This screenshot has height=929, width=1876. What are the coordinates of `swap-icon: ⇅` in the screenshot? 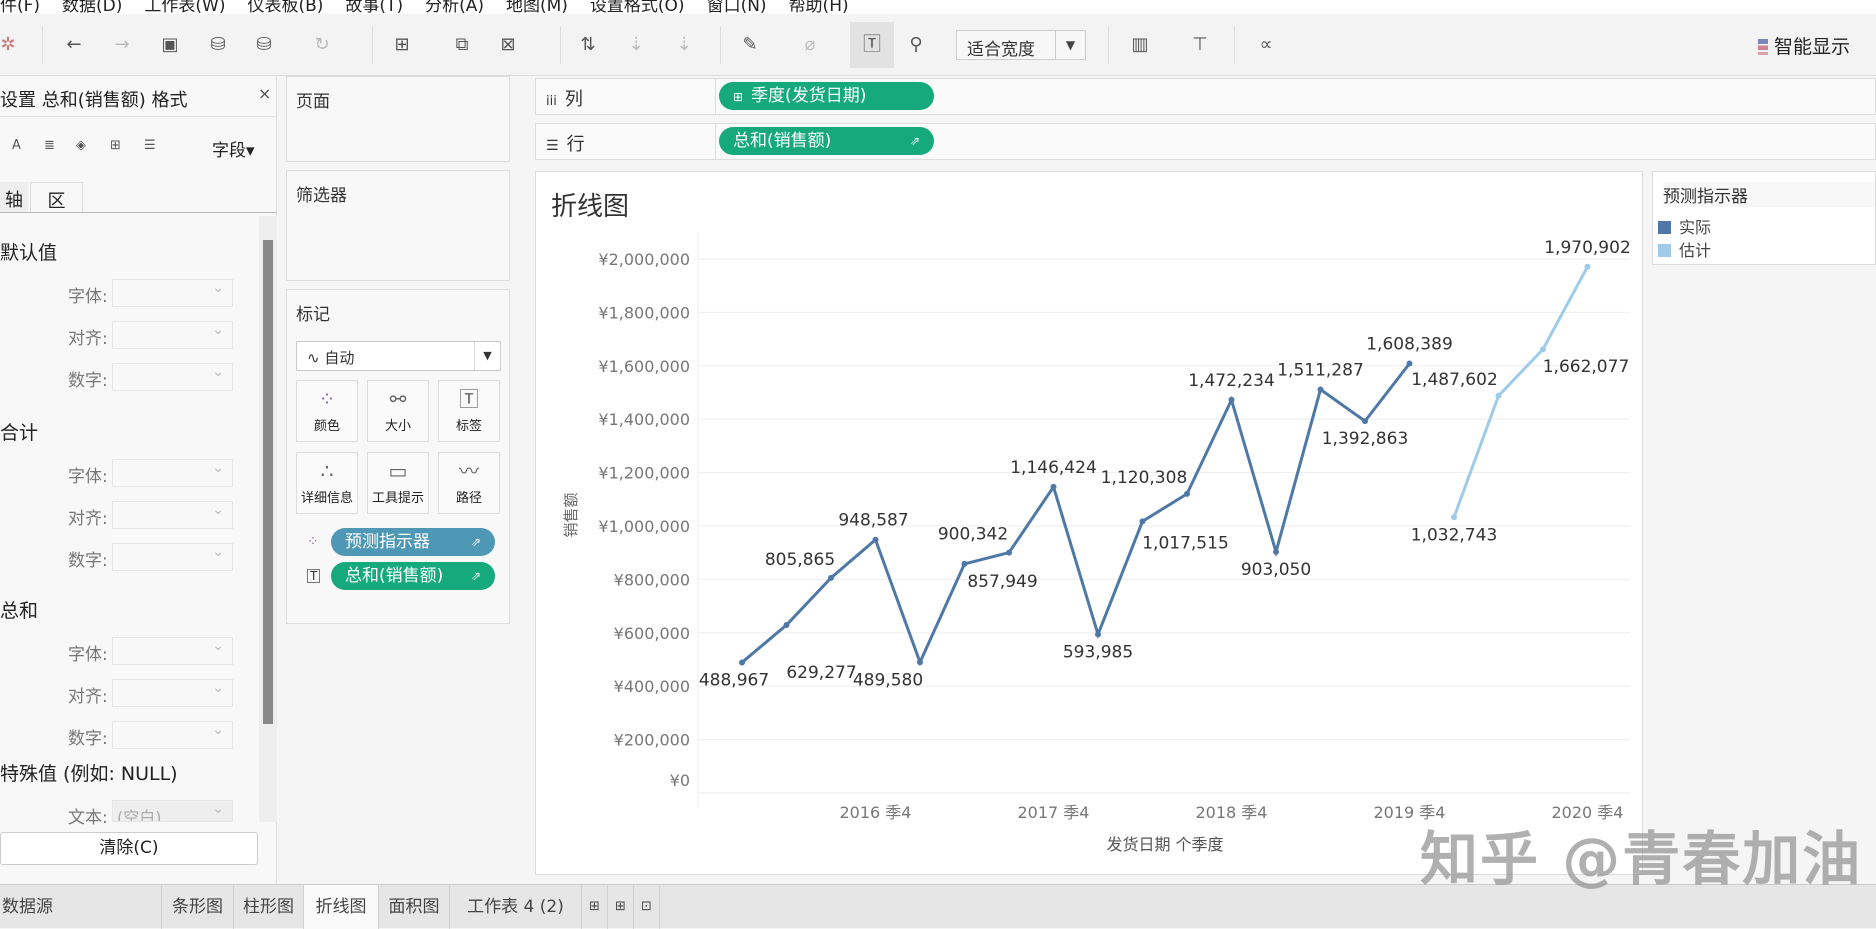 It's located at (588, 45).